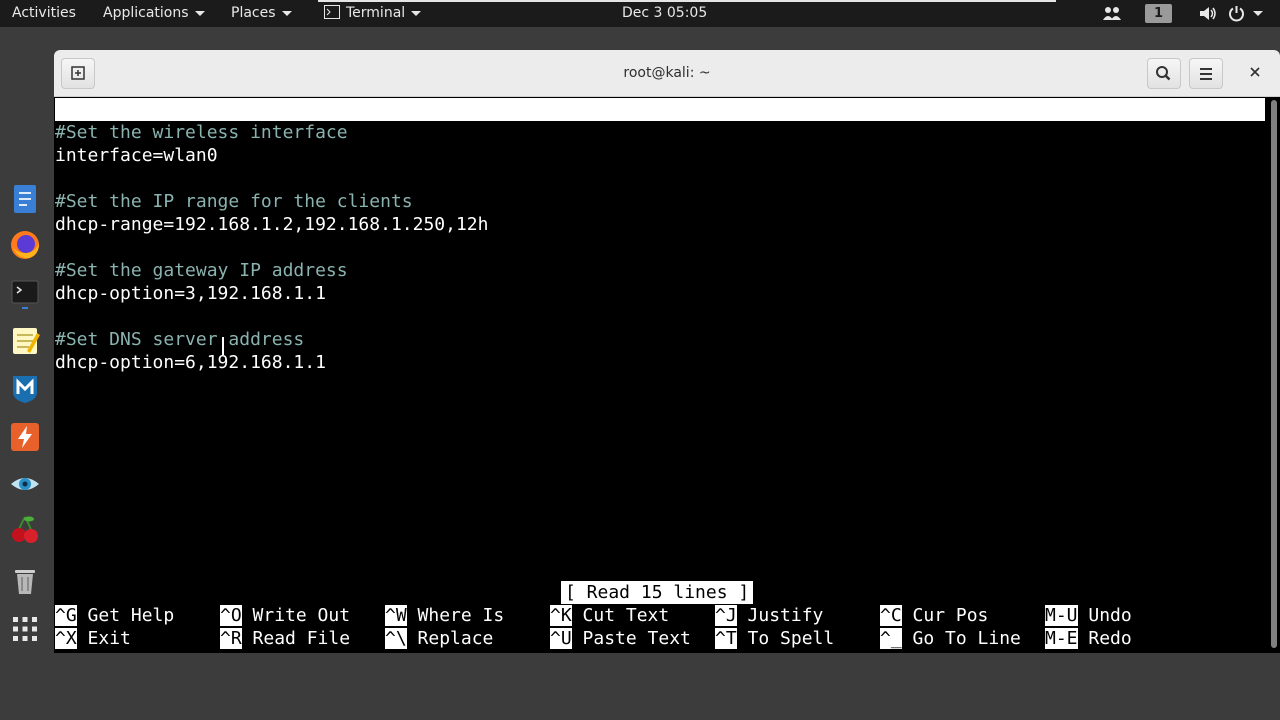 This screenshot has height=720, width=1280. I want to click on shortcut-key: ^_, so click(891, 638).